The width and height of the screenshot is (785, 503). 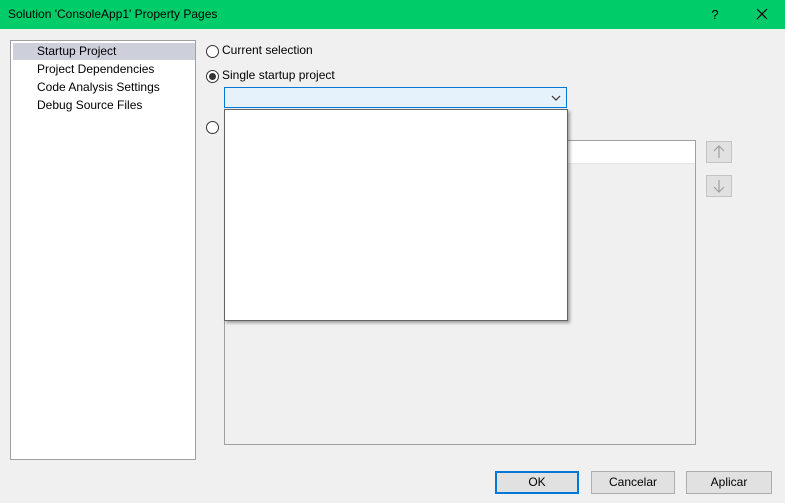 What do you see at coordinates (633, 482) in the screenshot?
I see `cancel-button: Cancelar` at bounding box center [633, 482].